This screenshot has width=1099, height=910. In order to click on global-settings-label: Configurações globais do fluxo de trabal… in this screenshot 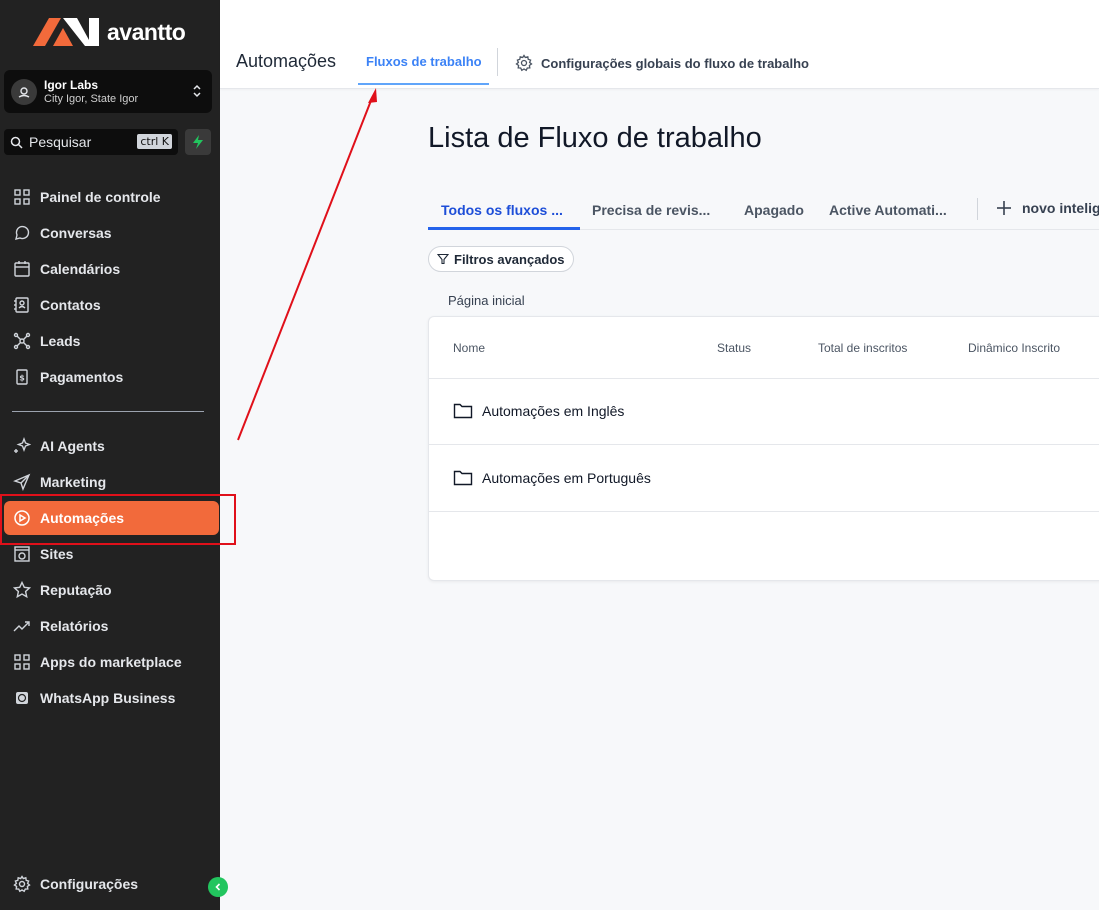, I will do `click(675, 63)`.